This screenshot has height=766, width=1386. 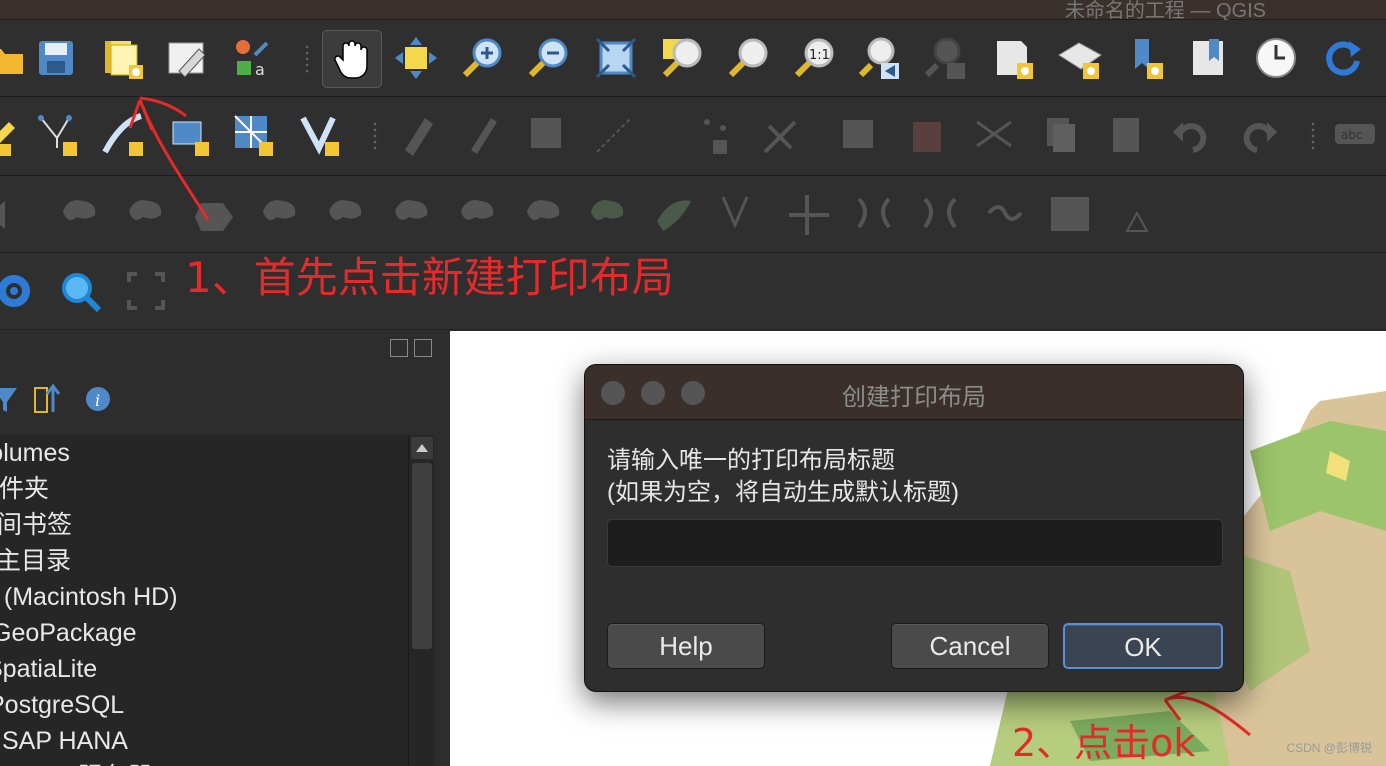 What do you see at coordinates (686, 646) in the screenshot?
I see `help-button: Help` at bounding box center [686, 646].